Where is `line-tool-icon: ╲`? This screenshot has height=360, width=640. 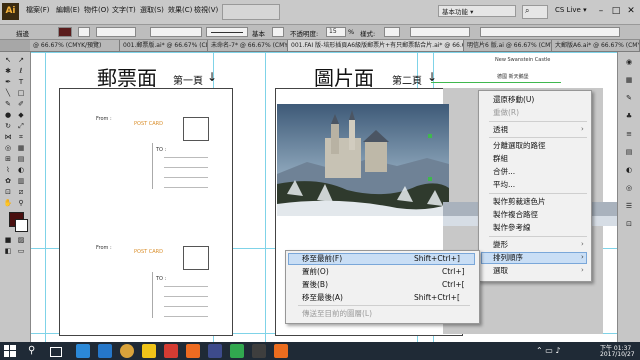 line-tool-icon: ╲ is located at coordinates (8, 93).